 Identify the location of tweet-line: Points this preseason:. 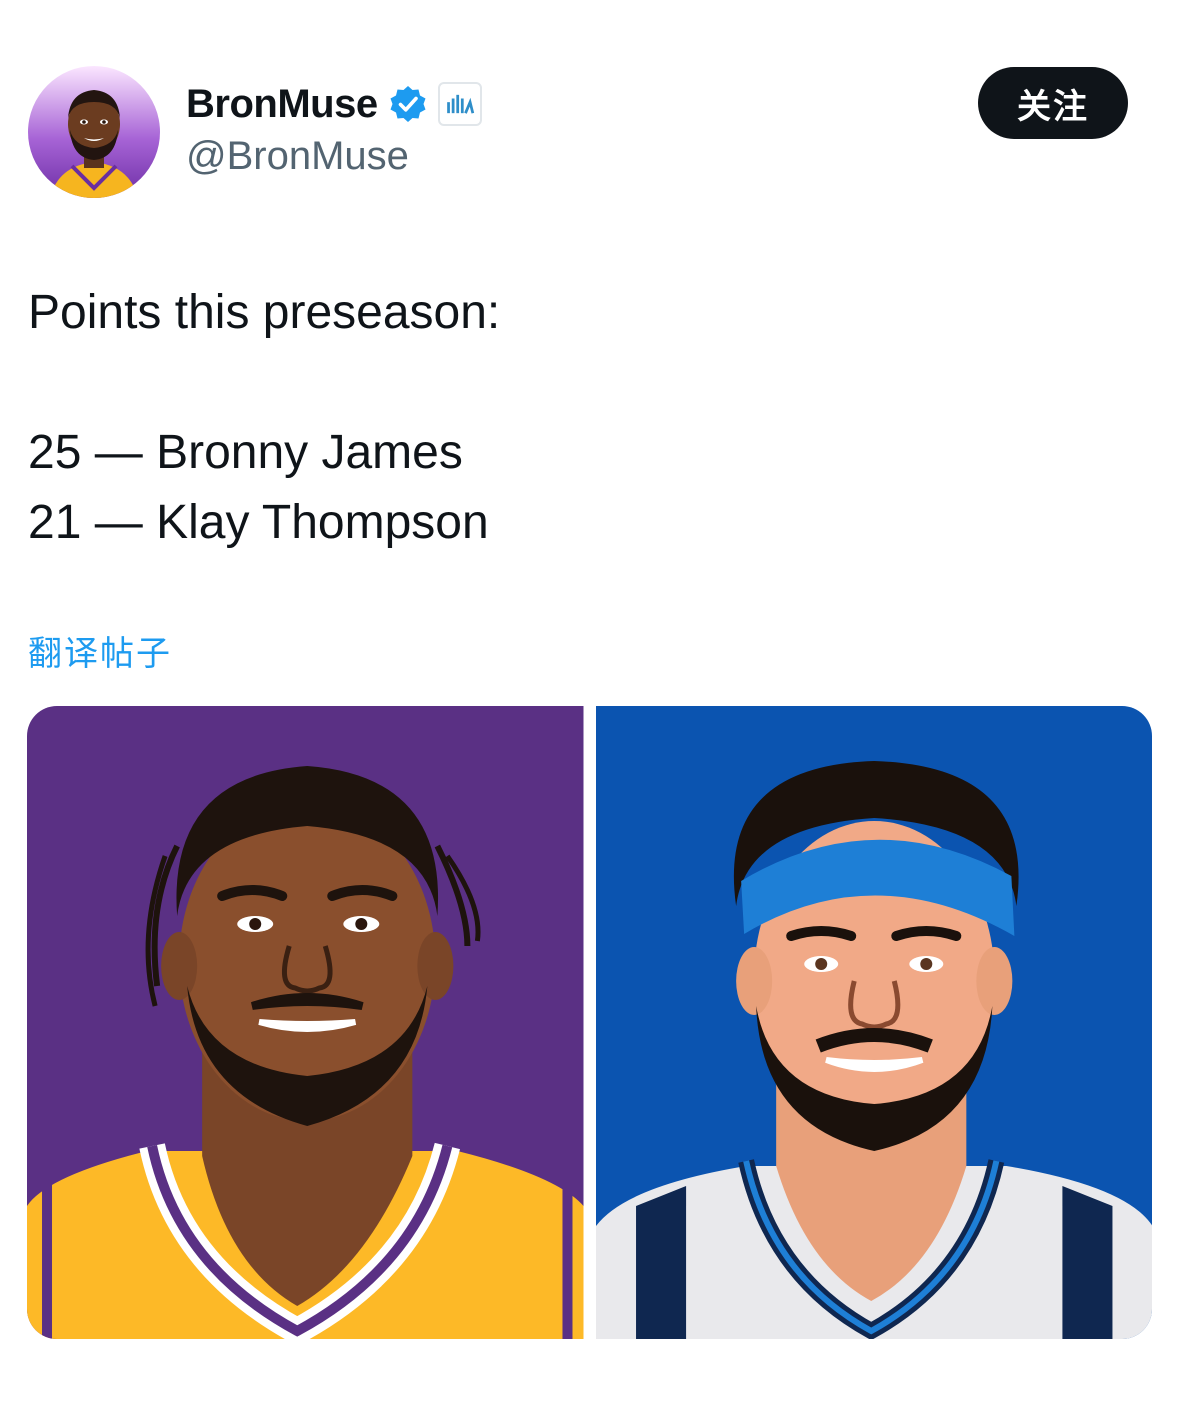
(264, 312).